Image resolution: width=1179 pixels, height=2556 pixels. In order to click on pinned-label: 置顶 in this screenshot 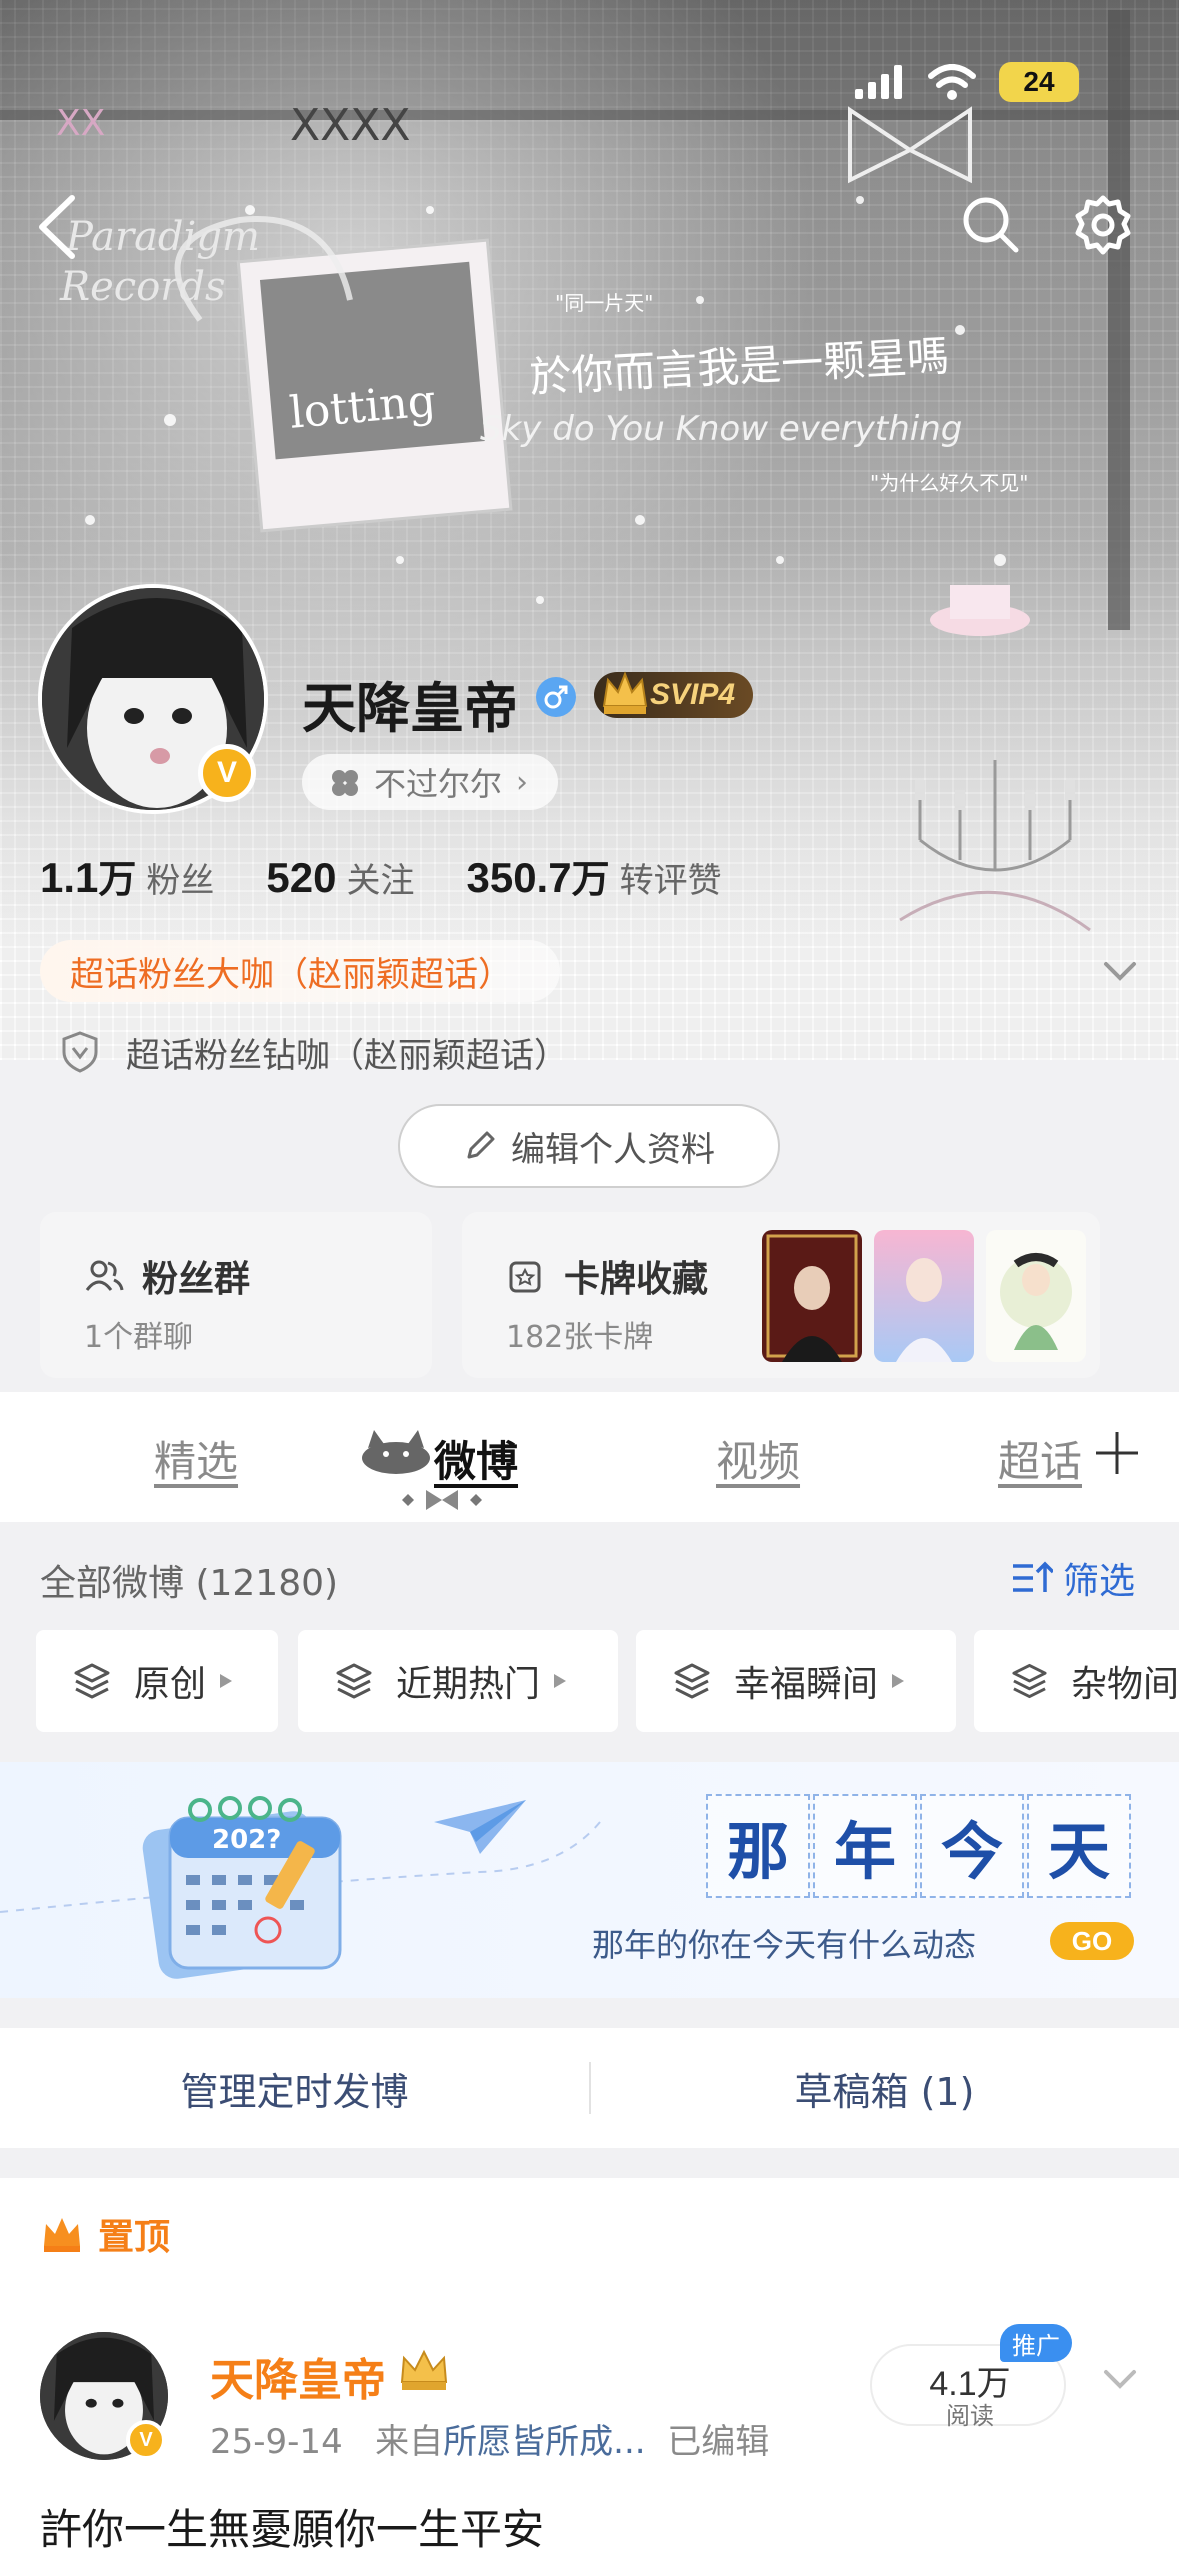, I will do `click(105, 2234)`.